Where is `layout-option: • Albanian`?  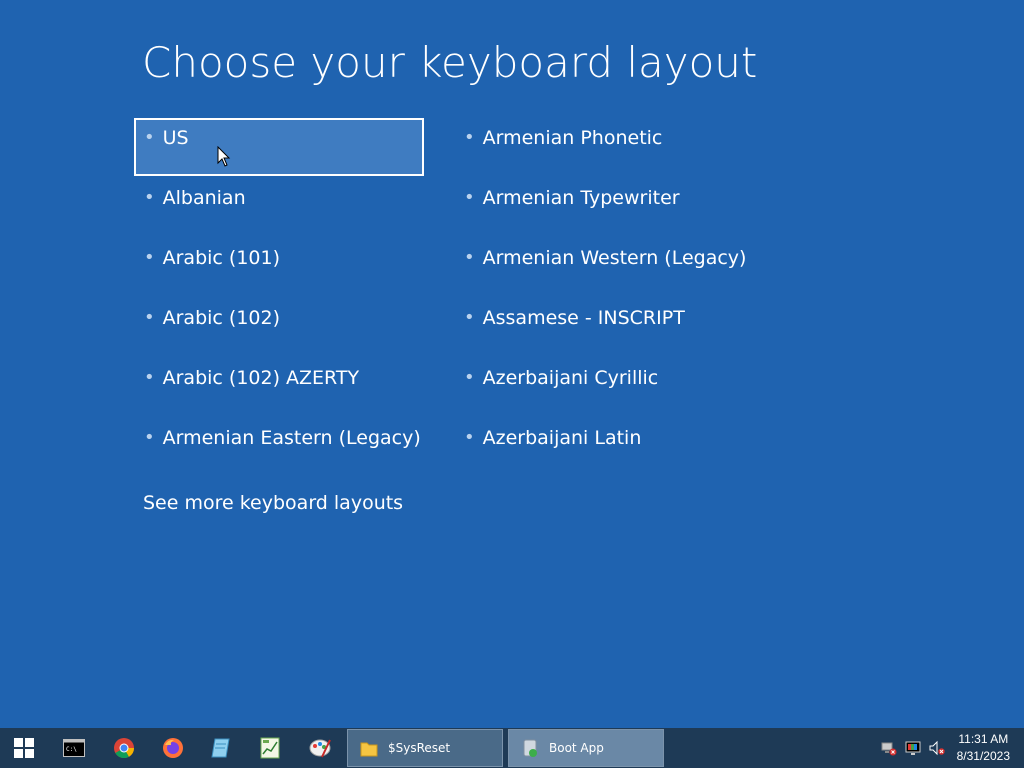 layout-option: • Albanian is located at coordinates (284, 207).